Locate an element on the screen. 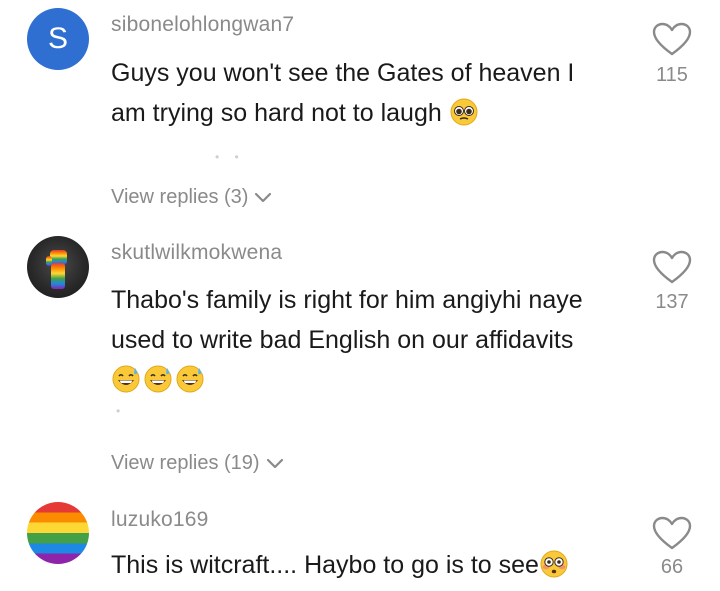 The image size is (720, 591). comment-text-line: am trying so hard not to laugh is located at coordinates (276, 113).